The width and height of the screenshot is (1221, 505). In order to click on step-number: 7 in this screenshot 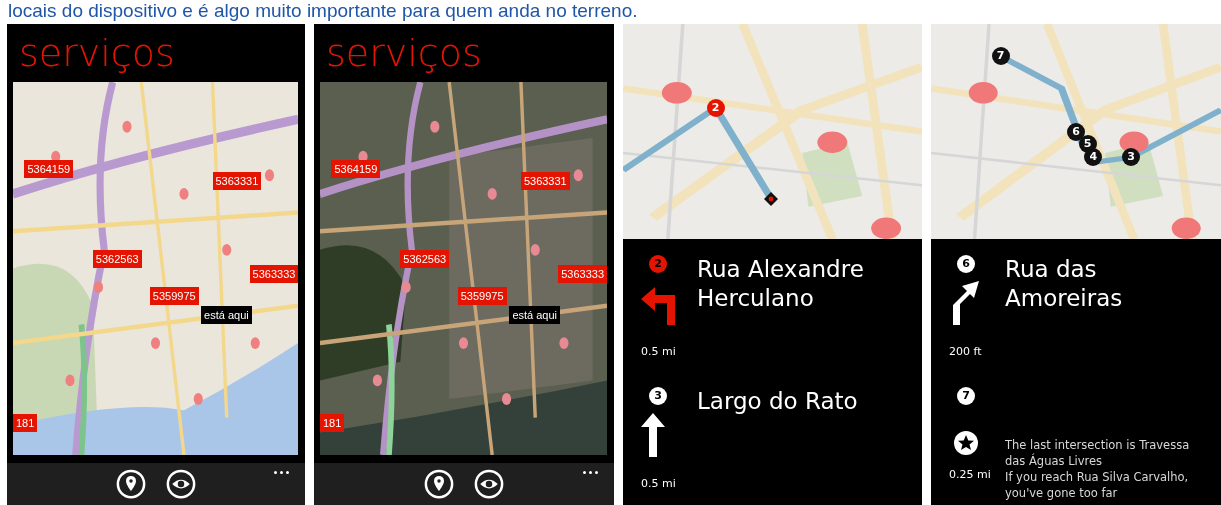, I will do `click(966, 396)`.